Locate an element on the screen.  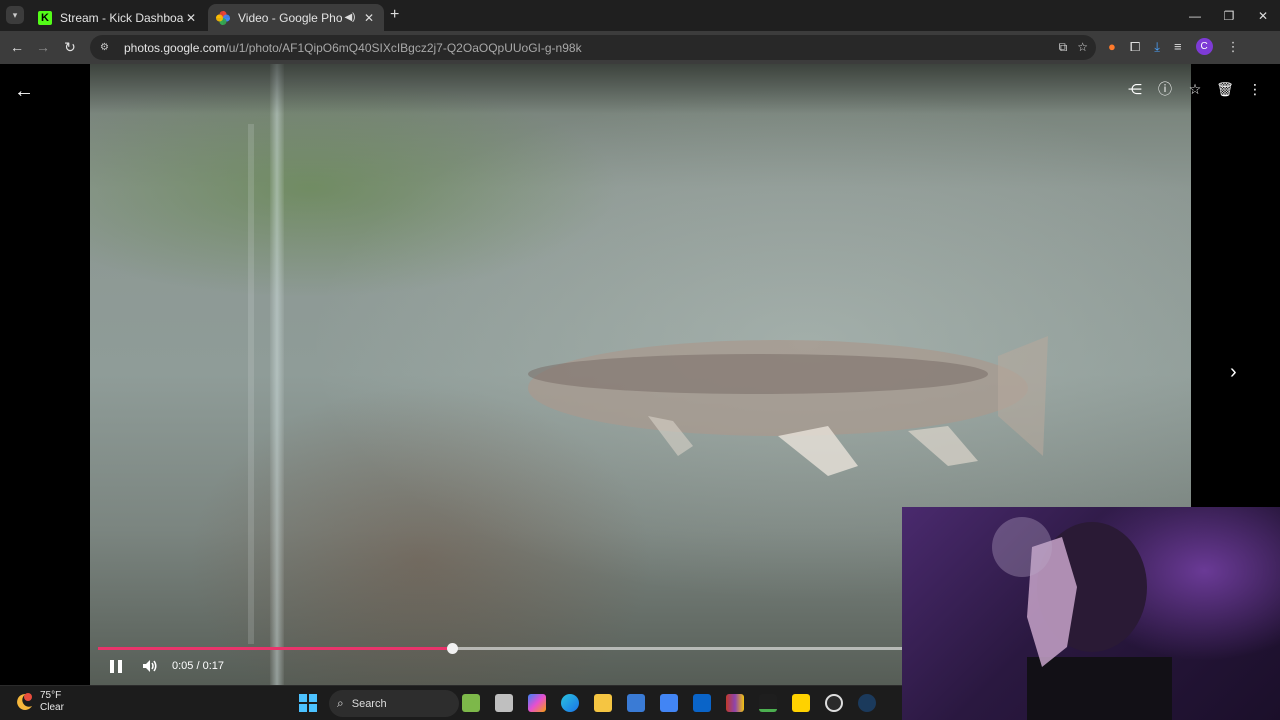
time-display: 0:05 / 0:17 is located at coordinates (198, 666).